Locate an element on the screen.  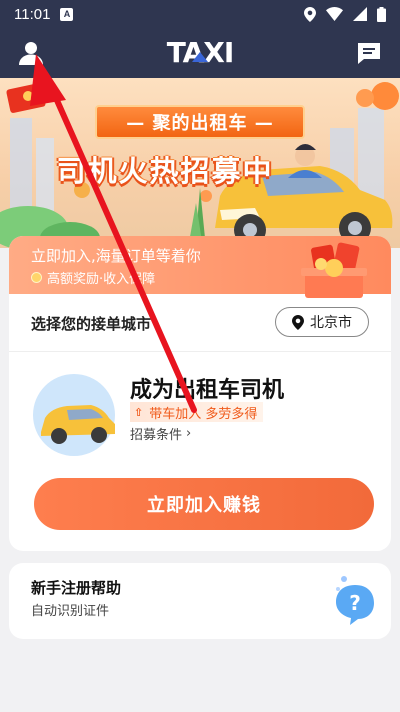
help-icon: ? is located at coordinates (355, 600).